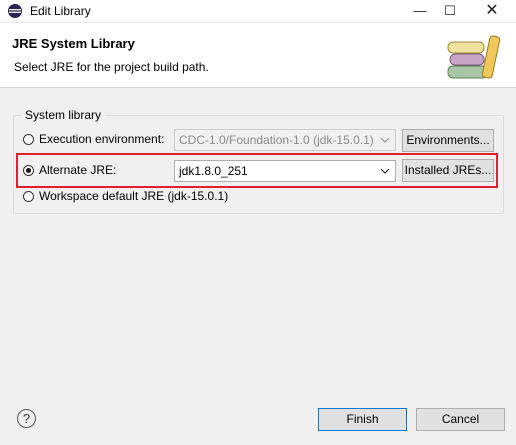 The width and height of the screenshot is (516, 445). I want to click on execution-environment-radio, so click(28, 139).